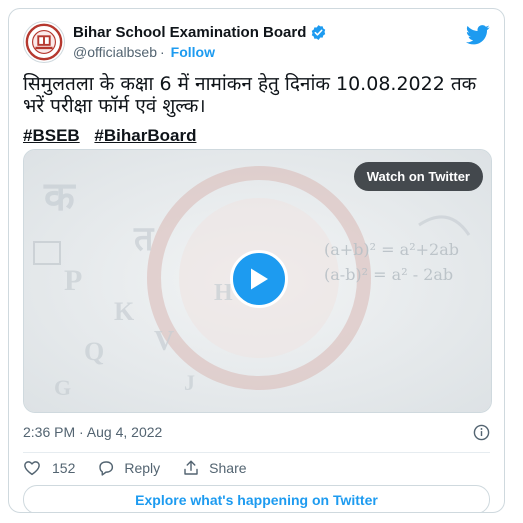  Describe the element at coordinates (124, 311) in the screenshot. I see `svg-text: K` at that location.